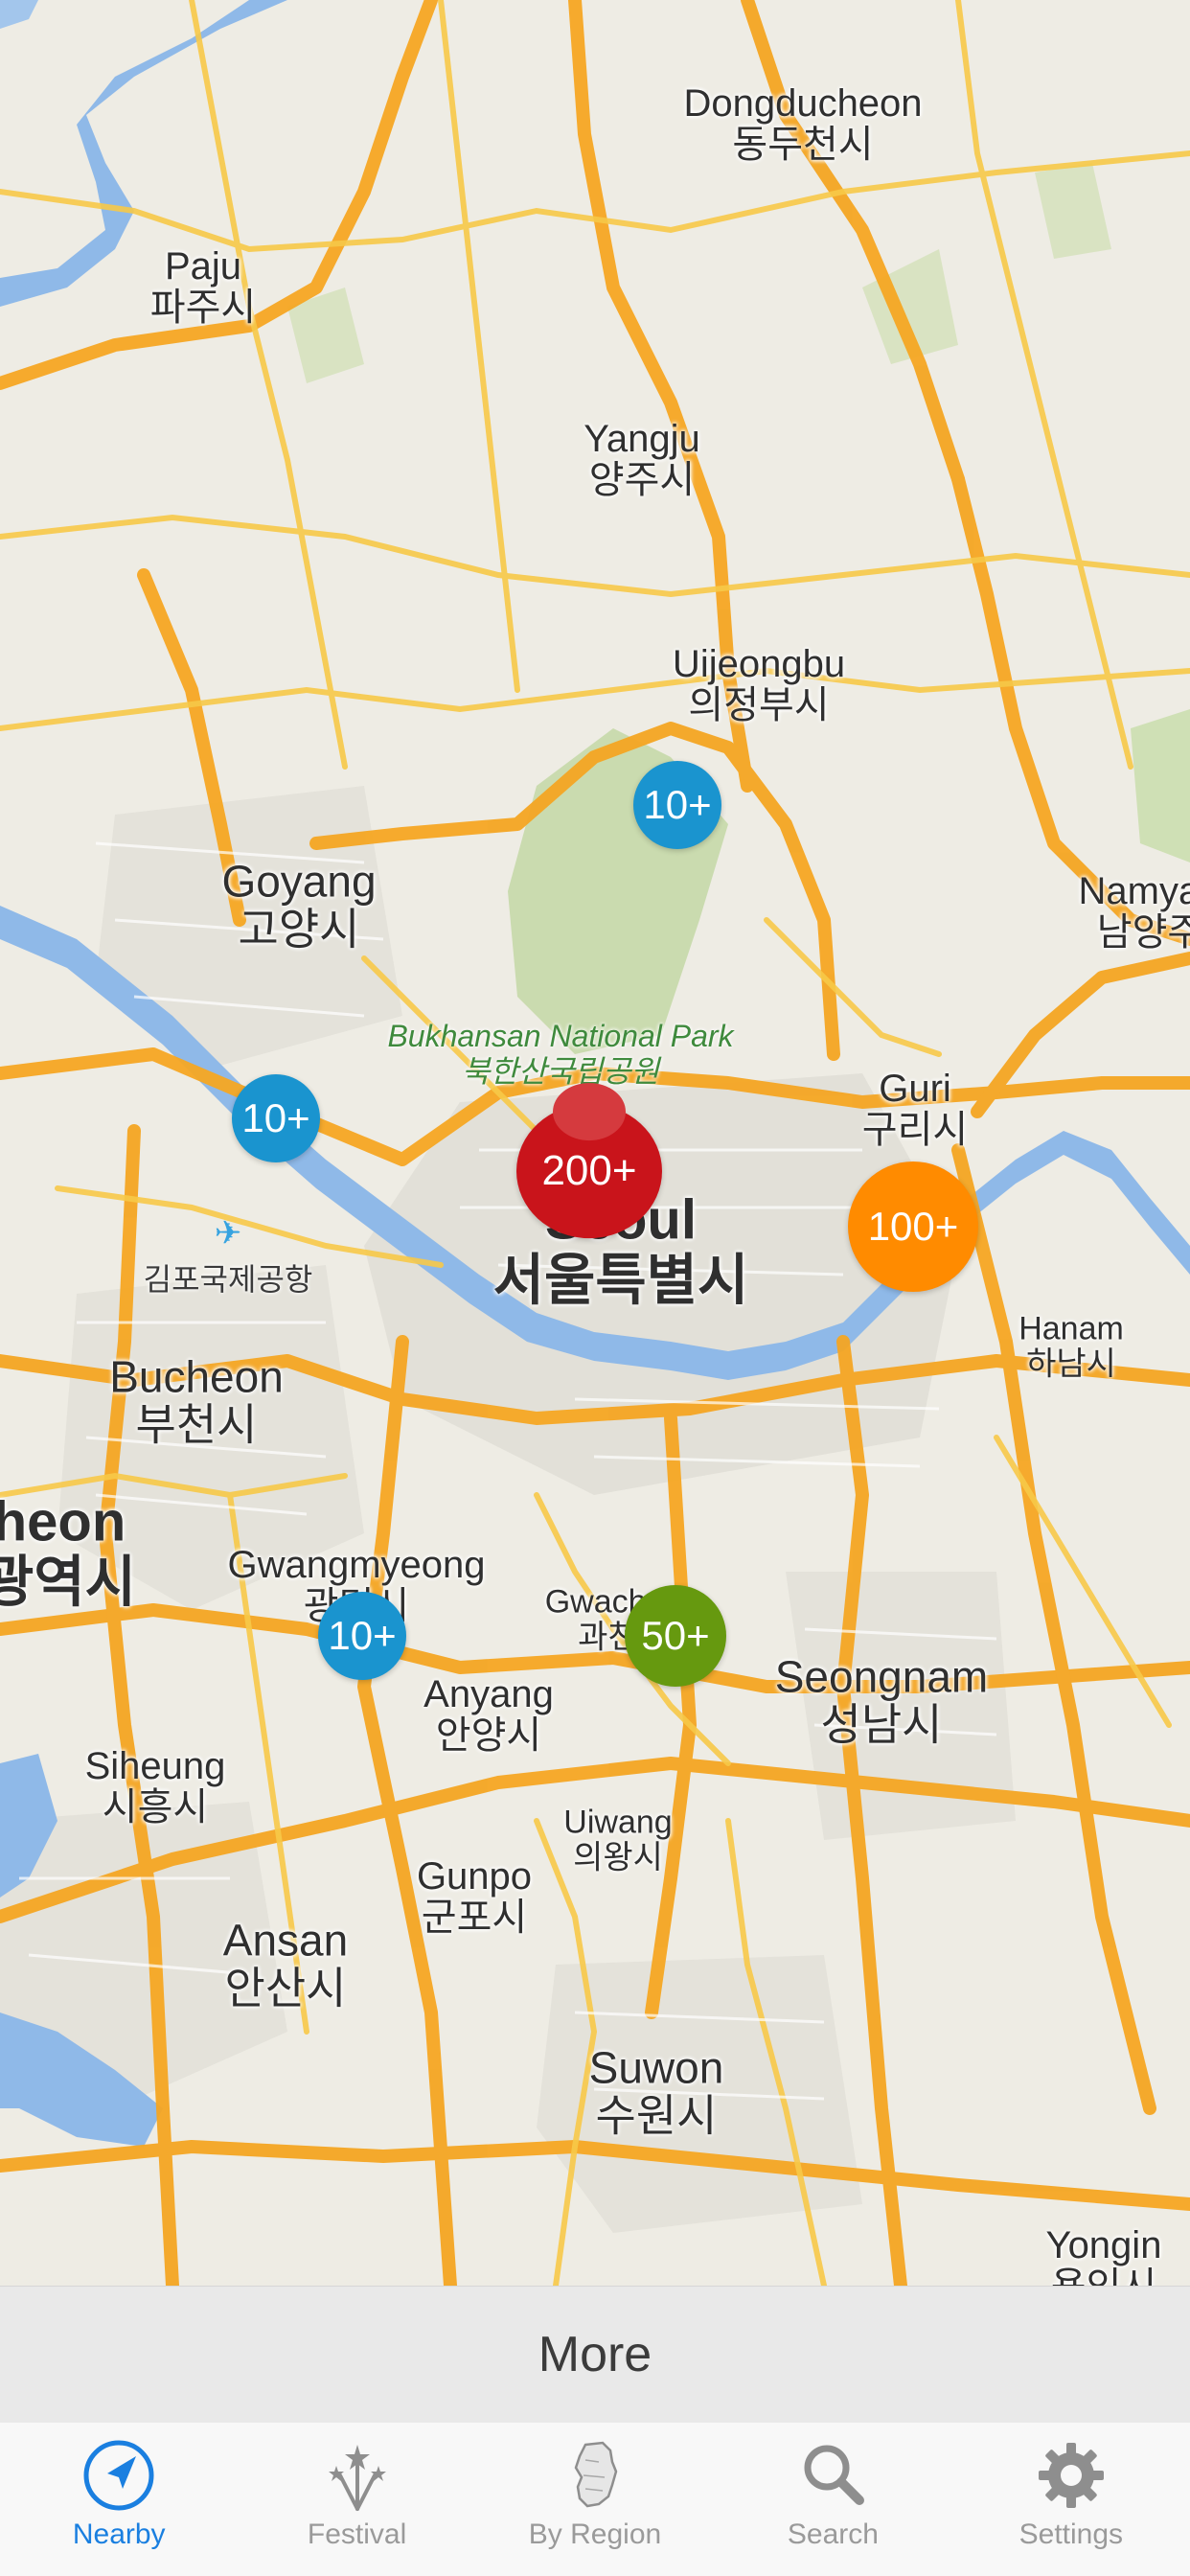 The image size is (1190, 2576). Describe the element at coordinates (590, 1112) in the screenshot. I see `cluster-stack-shadow` at that location.